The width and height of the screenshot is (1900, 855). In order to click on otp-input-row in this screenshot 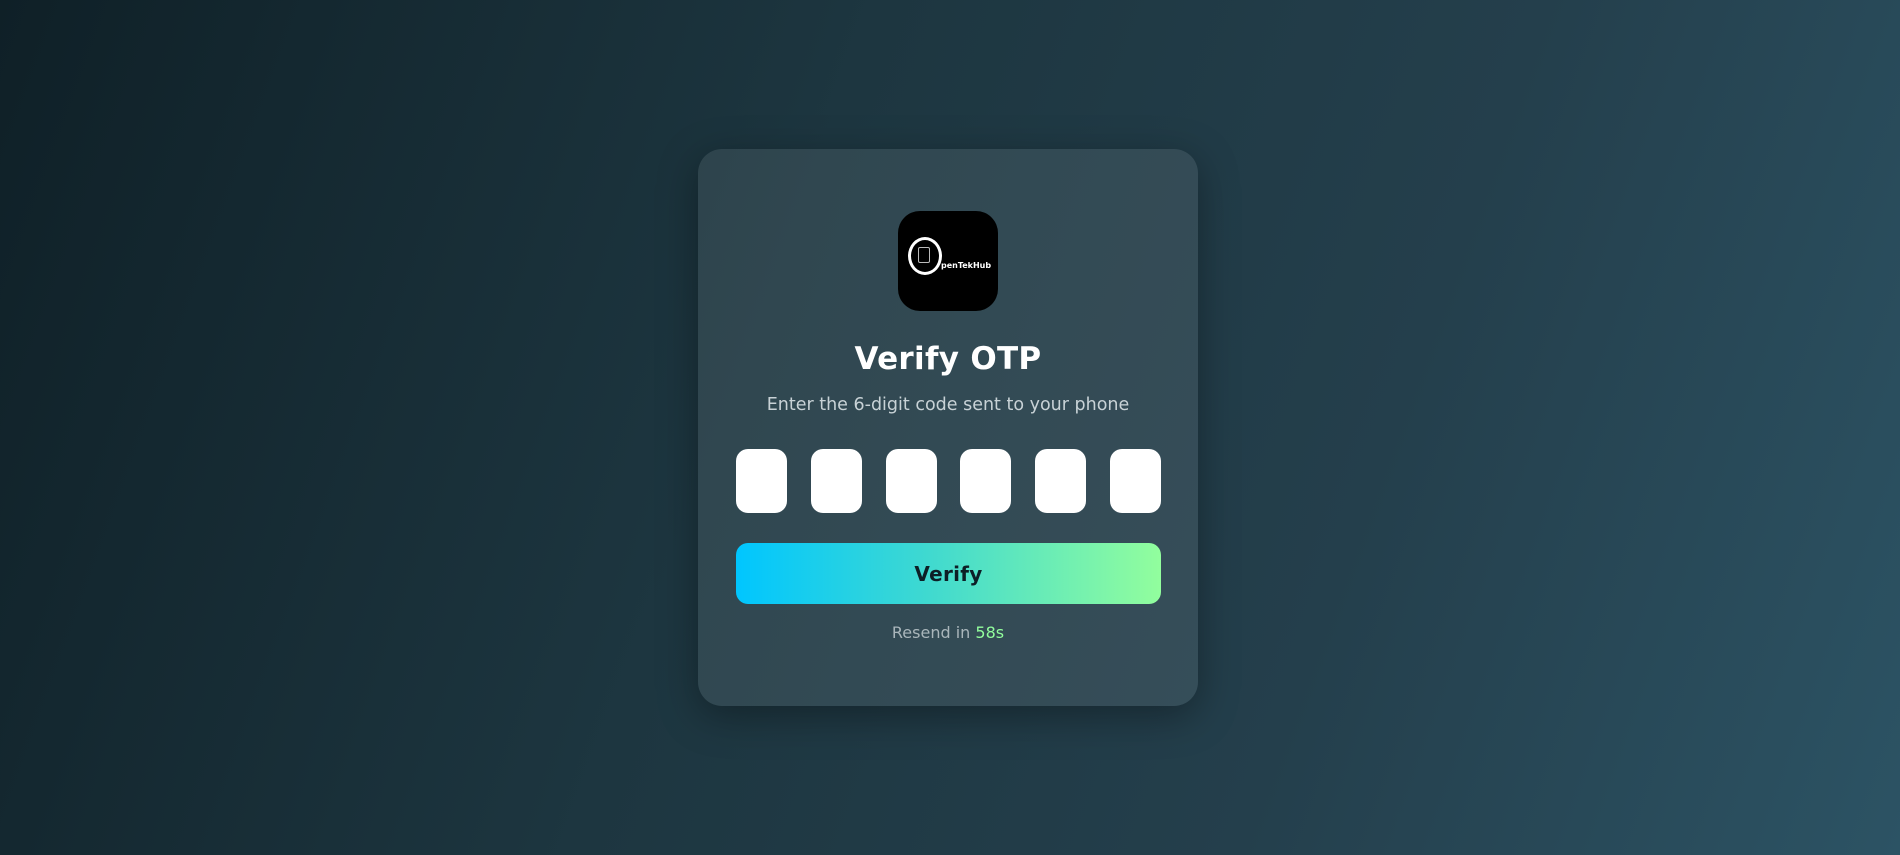, I will do `click(948, 481)`.